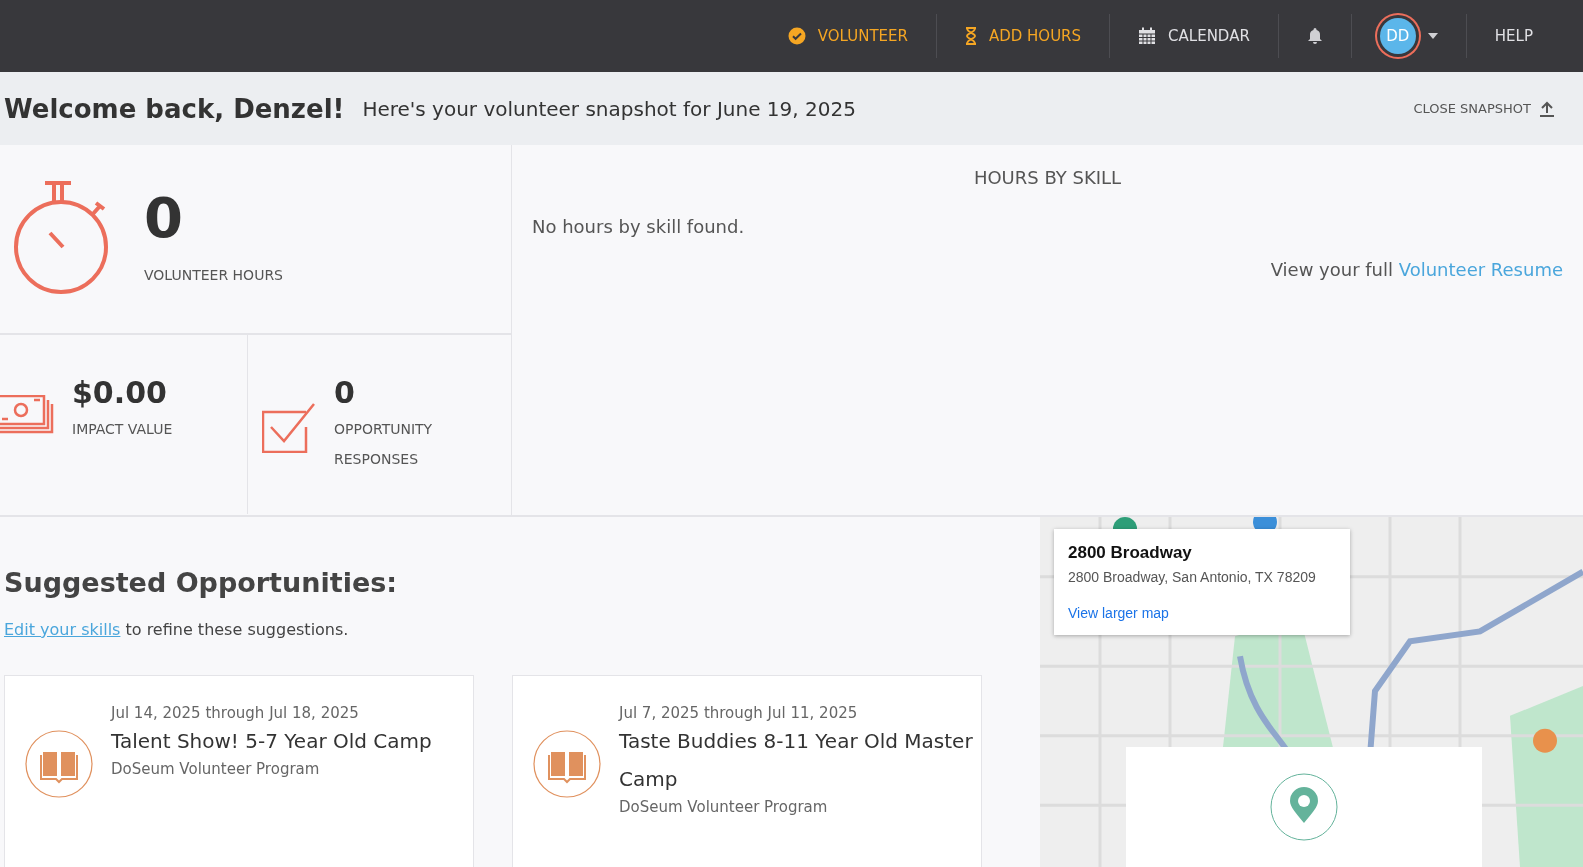 This screenshot has width=1583, height=867. I want to click on date-range: Jul 7, 2025 through Jul 11, 2025, so click(739, 713).